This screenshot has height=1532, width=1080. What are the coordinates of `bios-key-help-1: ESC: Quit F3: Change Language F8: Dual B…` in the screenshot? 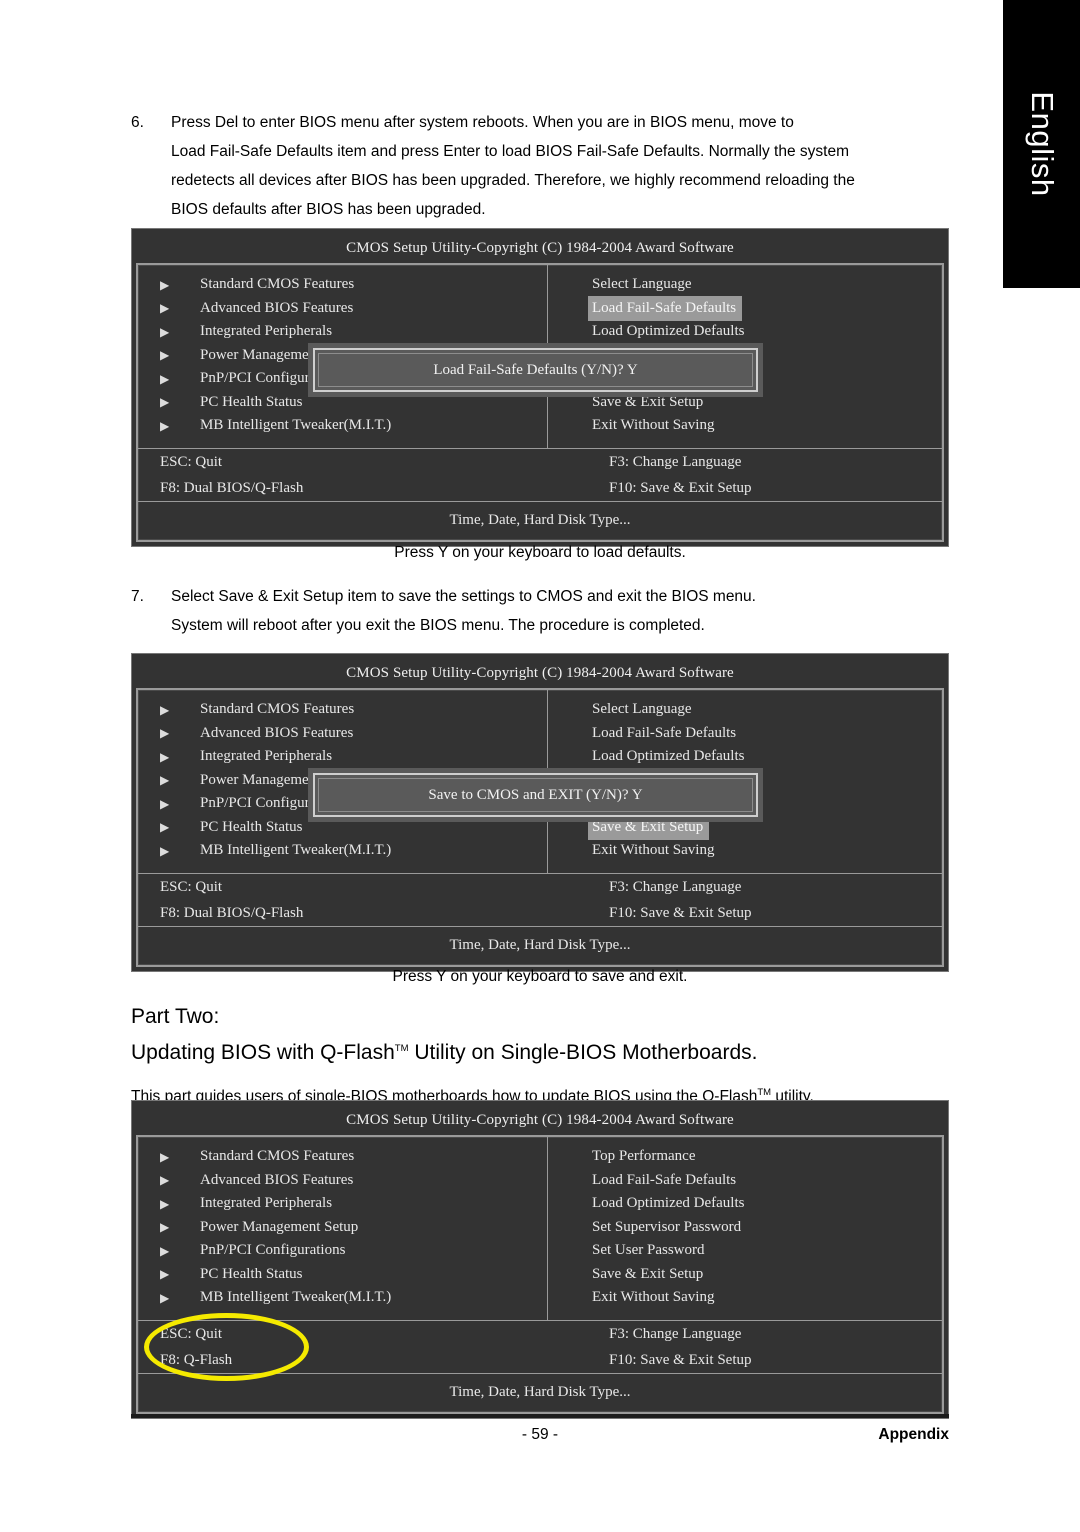 It's located at (540, 475).